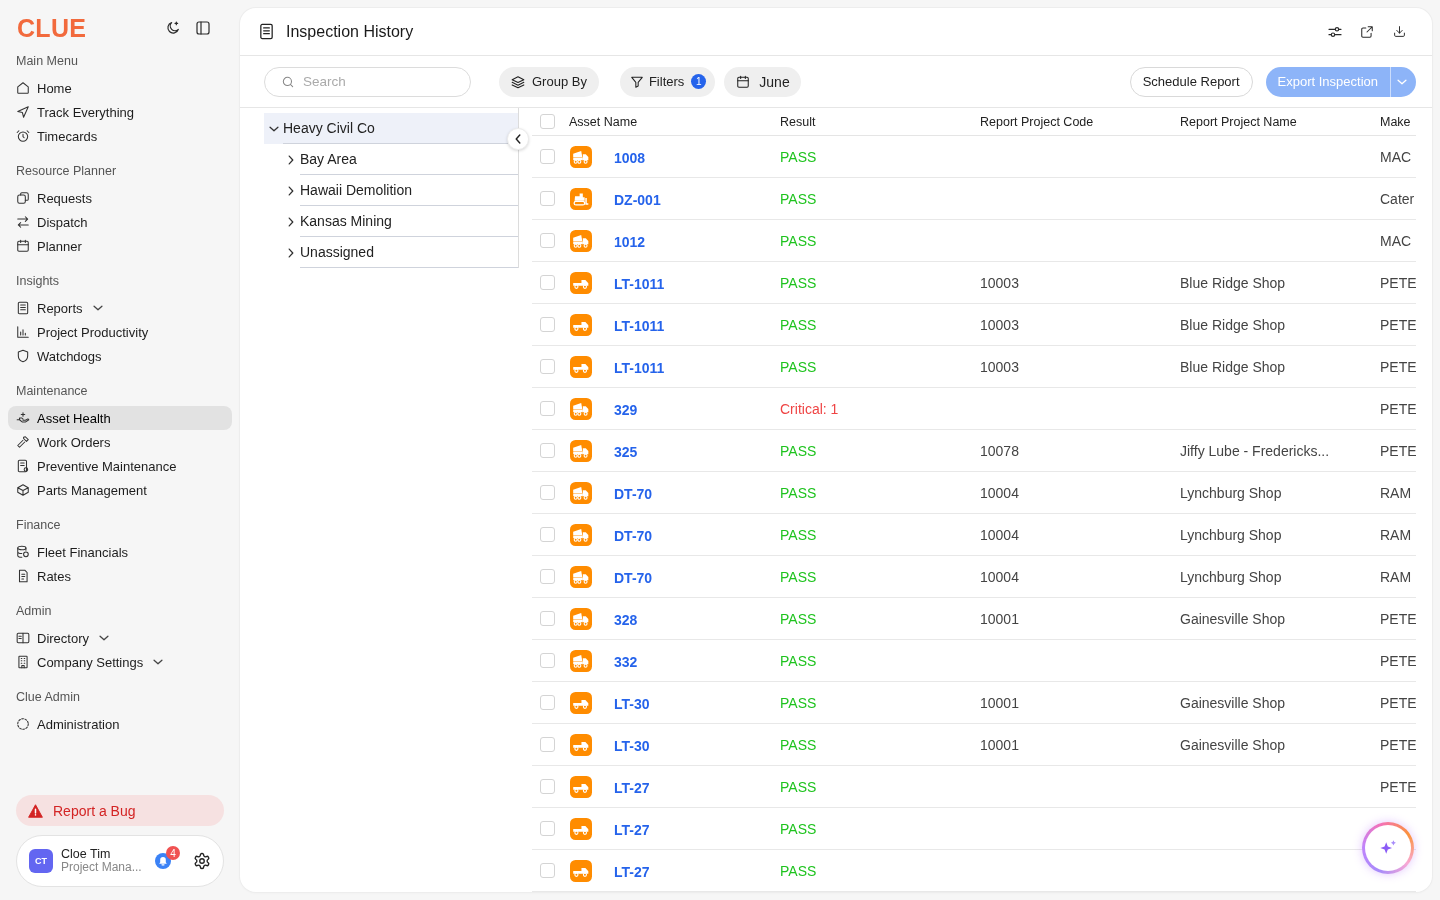  What do you see at coordinates (120, 222) in the screenshot?
I see `sidebar-item: Dispatch` at bounding box center [120, 222].